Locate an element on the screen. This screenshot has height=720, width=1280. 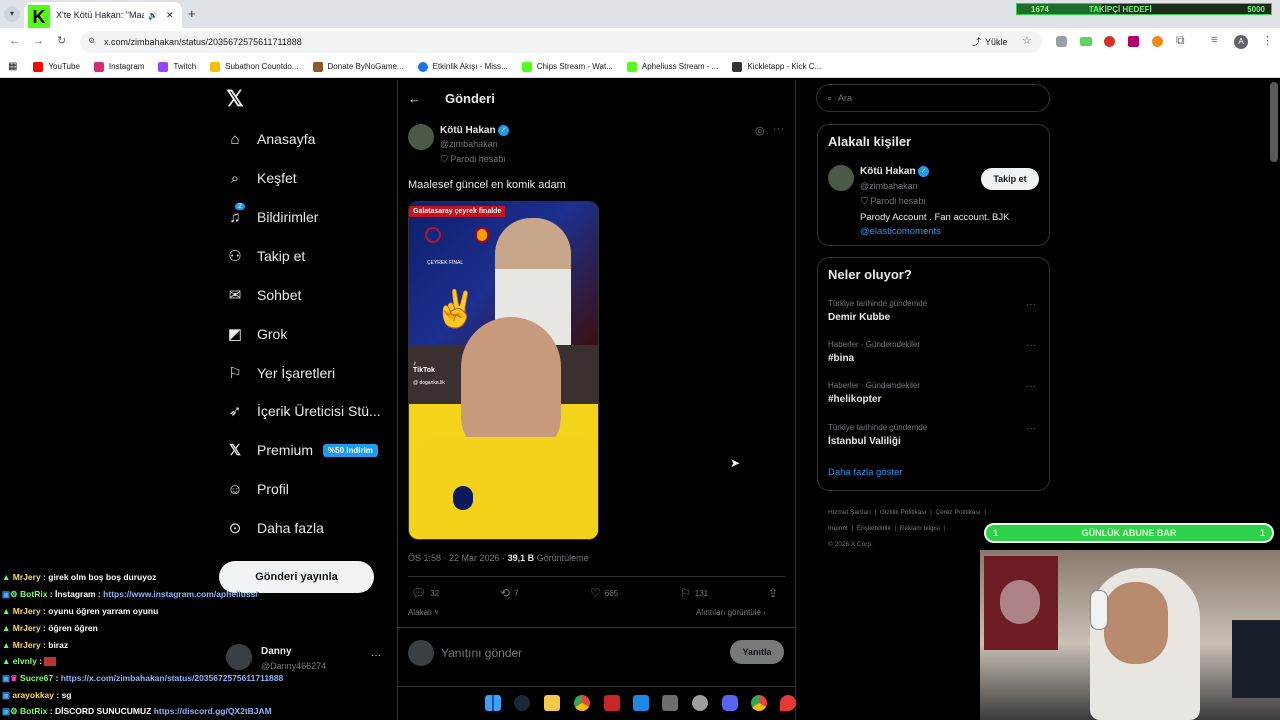
reply-button: Yanıtla is located at coordinates (757, 652).